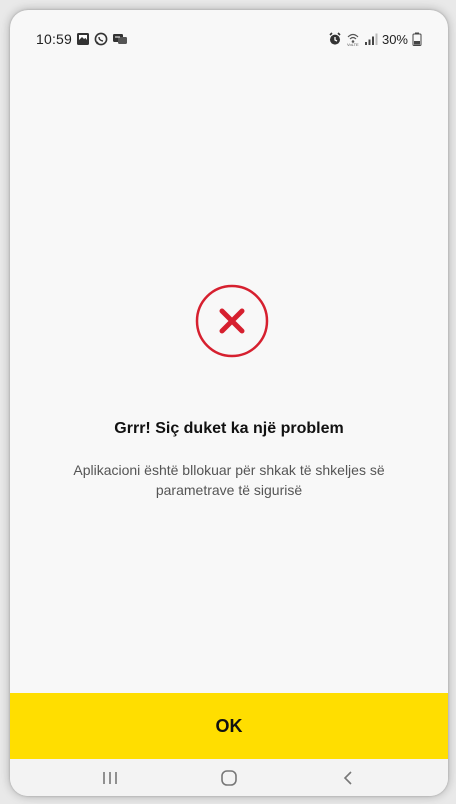 The height and width of the screenshot is (804, 456). Describe the element at coordinates (335, 39) in the screenshot. I see `alarm-icon` at that location.